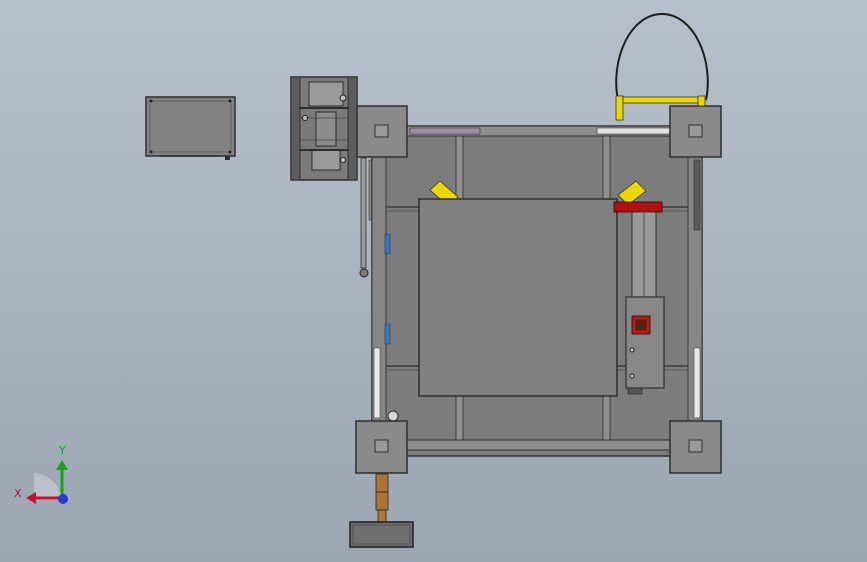  What do you see at coordinates (190, 128) in the screenshot?
I see `control-box` at bounding box center [190, 128].